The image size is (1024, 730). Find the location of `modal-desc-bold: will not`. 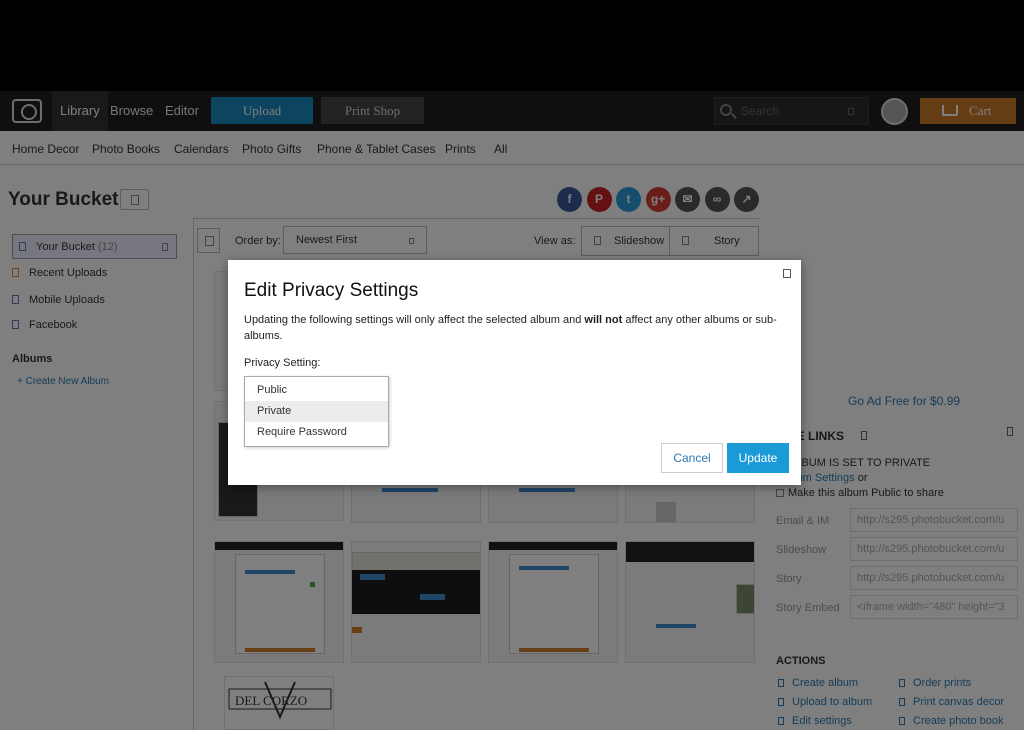

modal-desc-bold: will not is located at coordinates (603, 320).